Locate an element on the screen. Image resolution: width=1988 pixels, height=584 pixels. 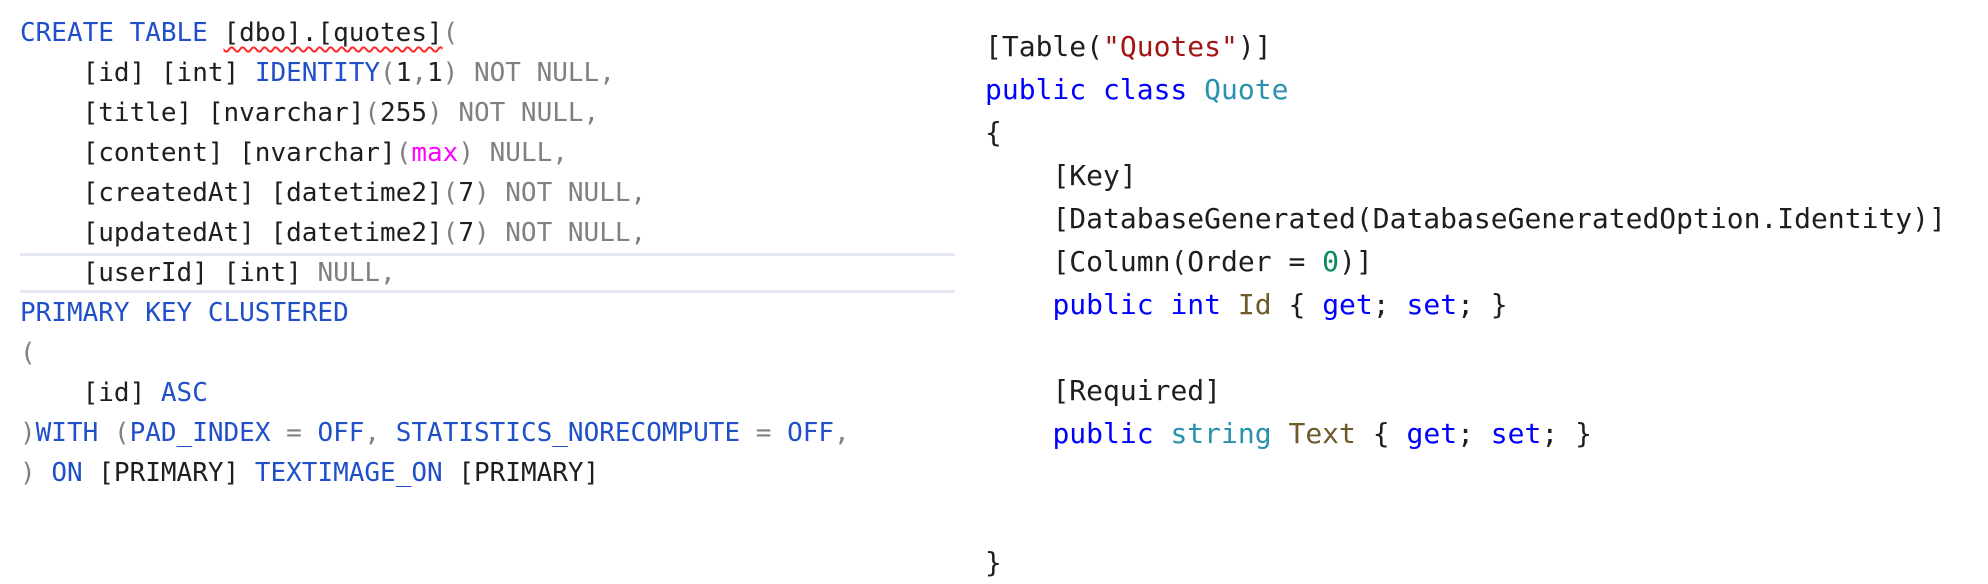
sql-code-line: ( is located at coordinates (487, 353).